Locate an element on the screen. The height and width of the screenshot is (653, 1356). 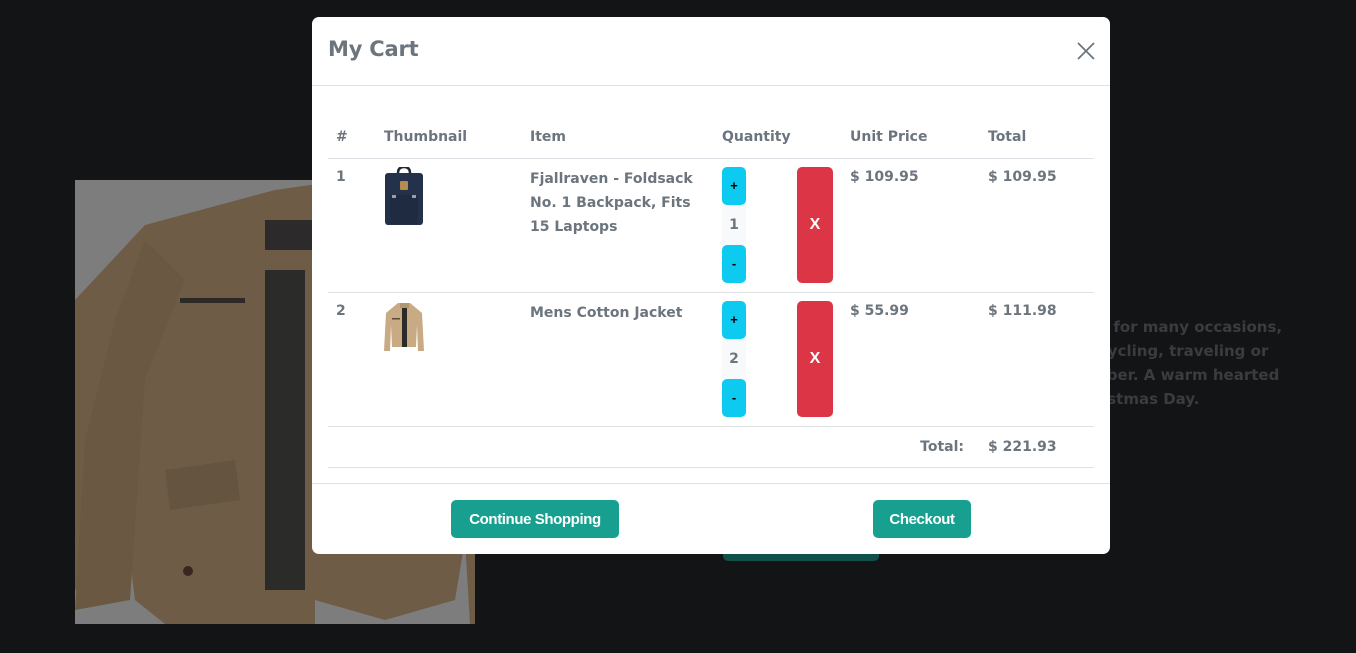
jacket-thumbnail is located at coordinates (404, 326).